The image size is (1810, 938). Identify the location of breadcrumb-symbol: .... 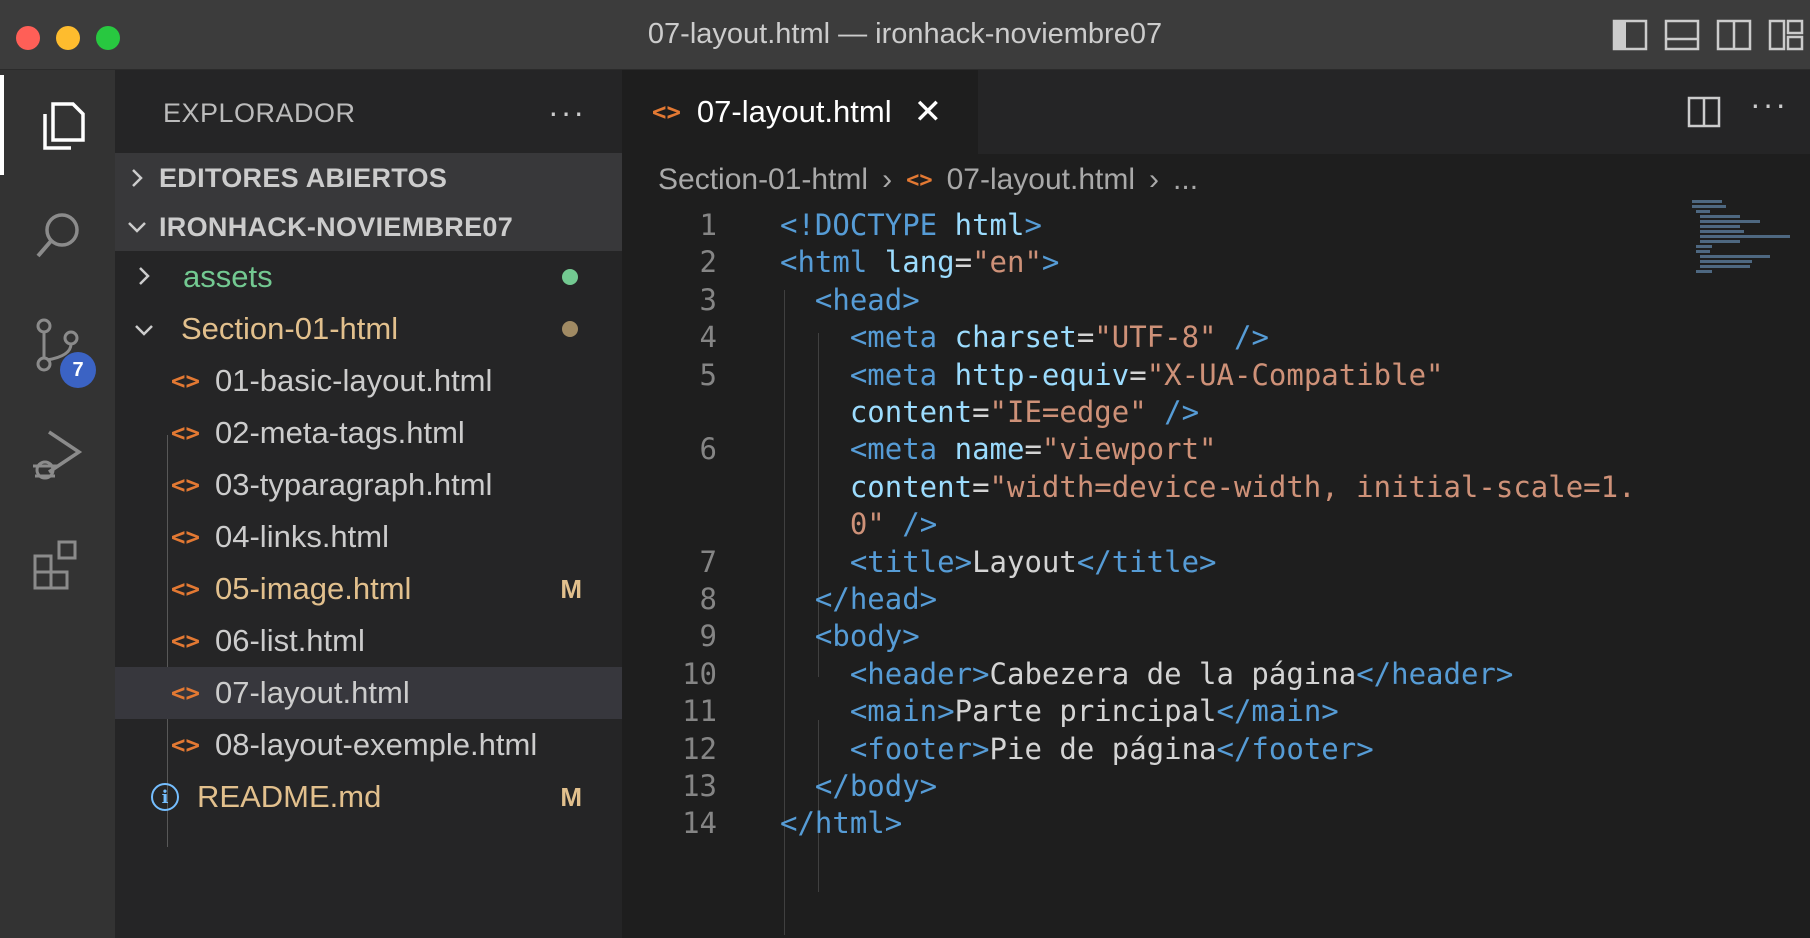
(1185, 180).